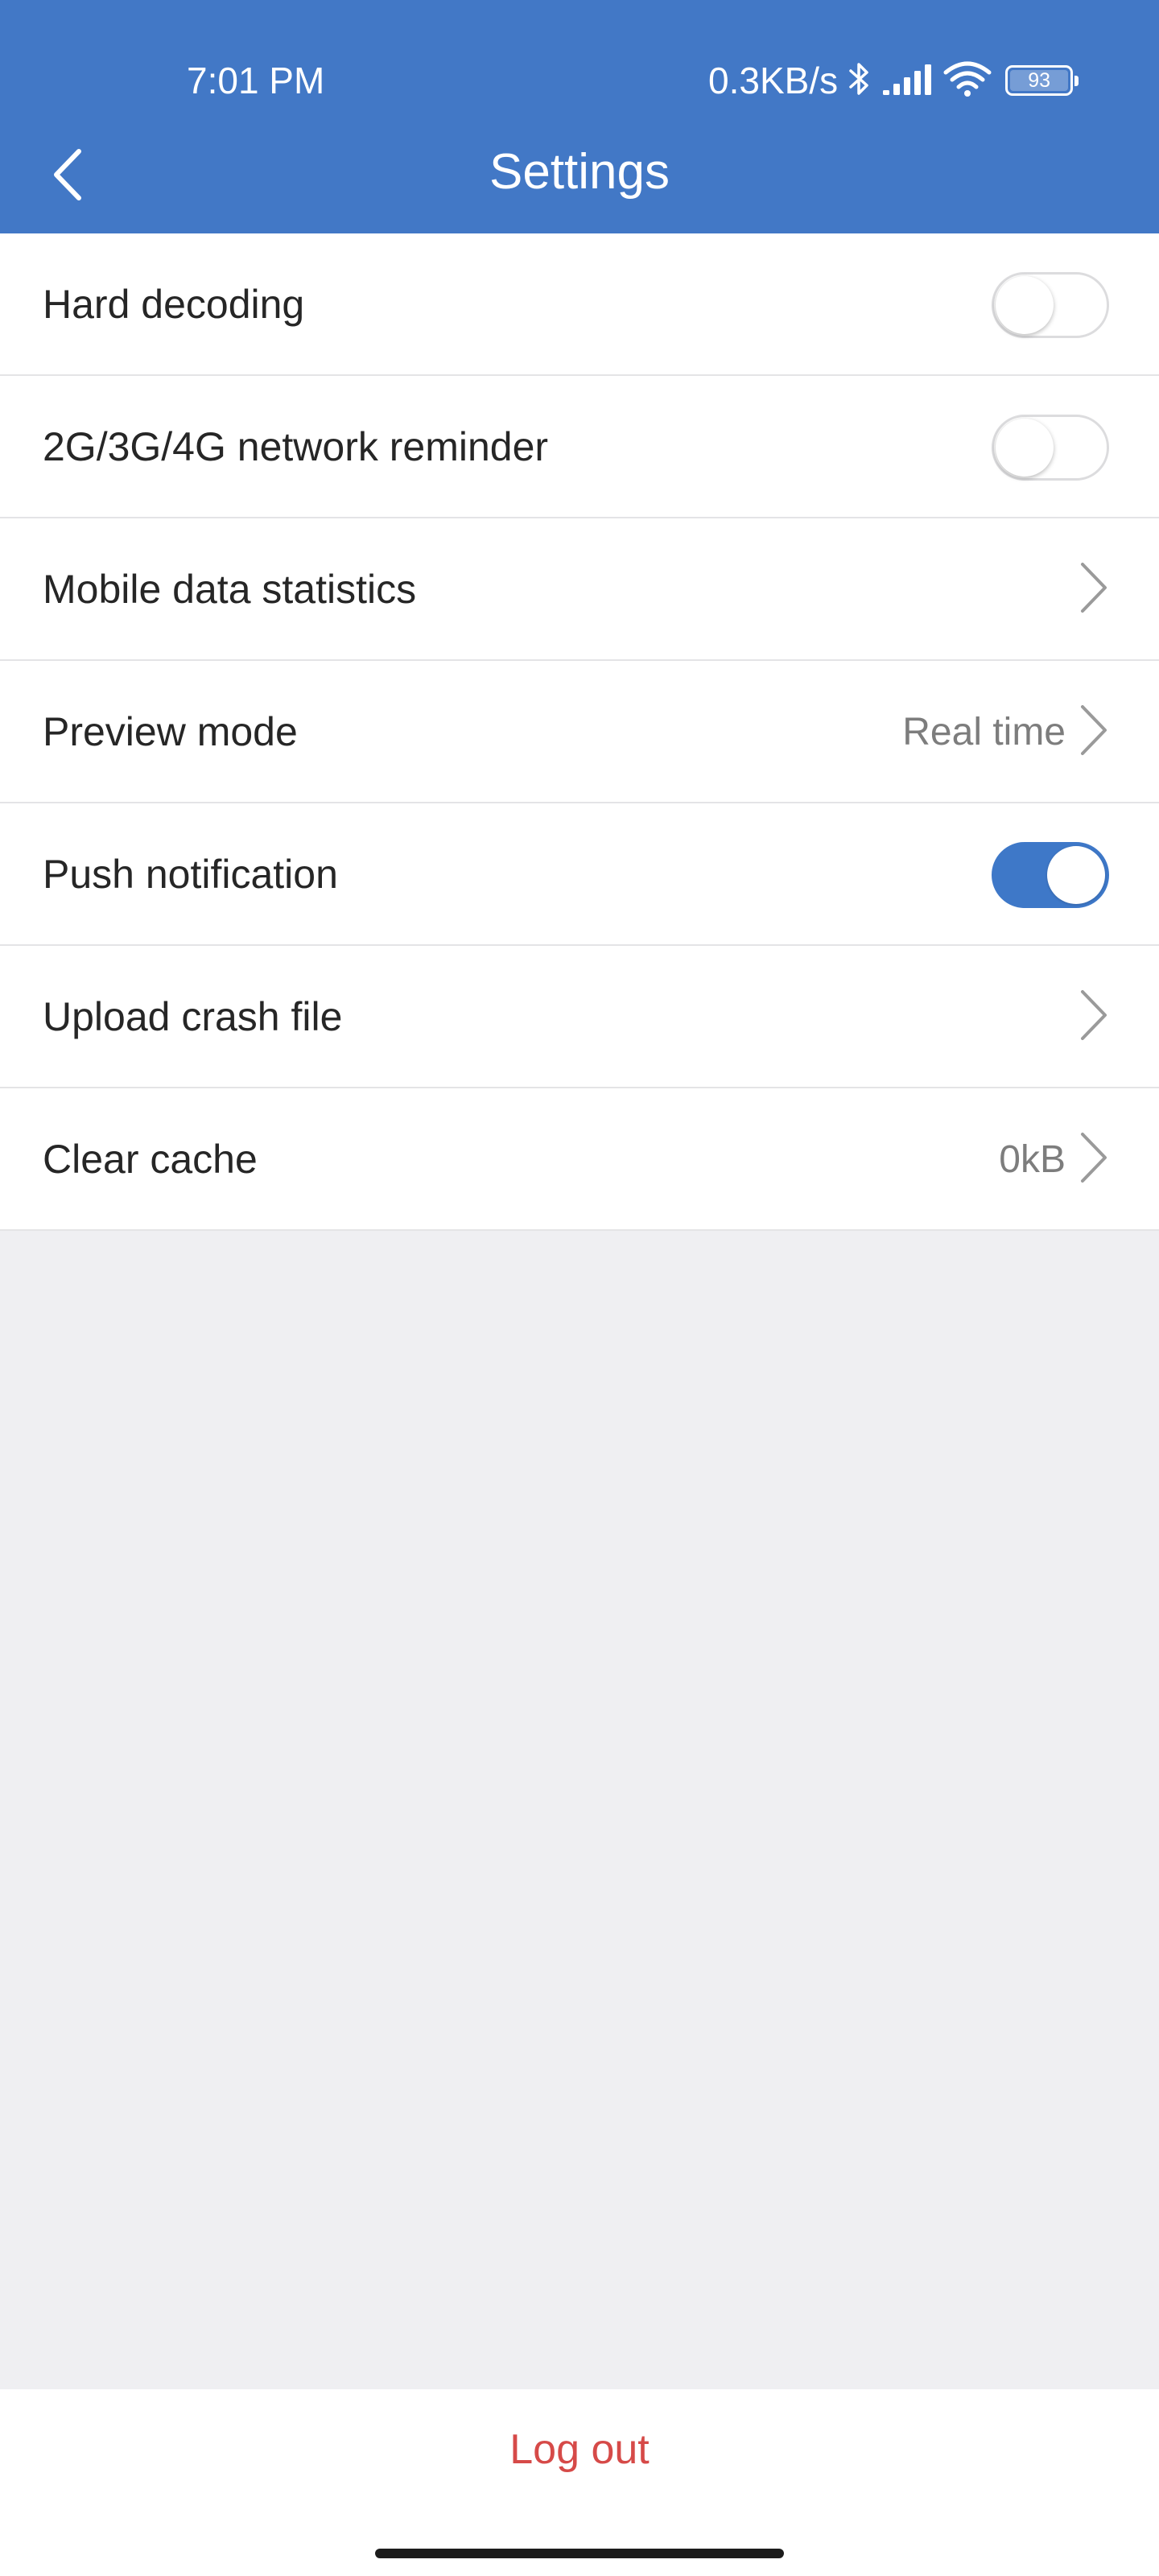 The height and width of the screenshot is (2576, 1159). What do you see at coordinates (579, 2553) in the screenshot?
I see `home-indicator` at bounding box center [579, 2553].